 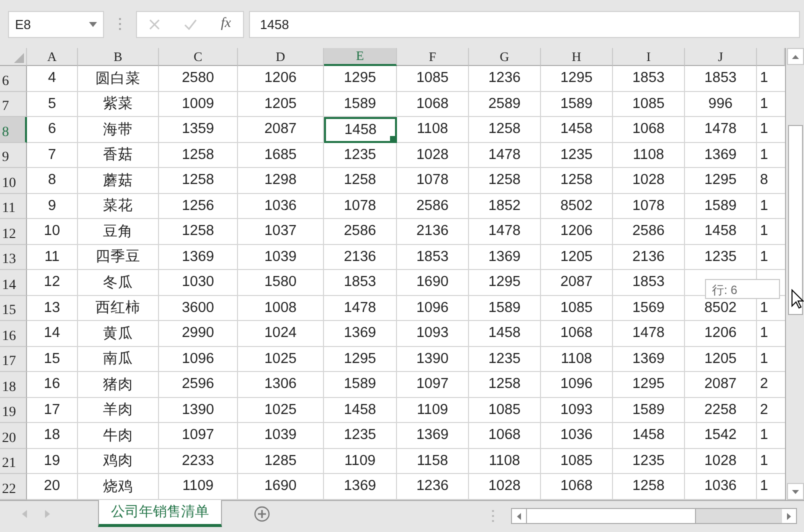 What do you see at coordinates (281, 231) in the screenshot?
I see `table-cell: 1037` at bounding box center [281, 231].